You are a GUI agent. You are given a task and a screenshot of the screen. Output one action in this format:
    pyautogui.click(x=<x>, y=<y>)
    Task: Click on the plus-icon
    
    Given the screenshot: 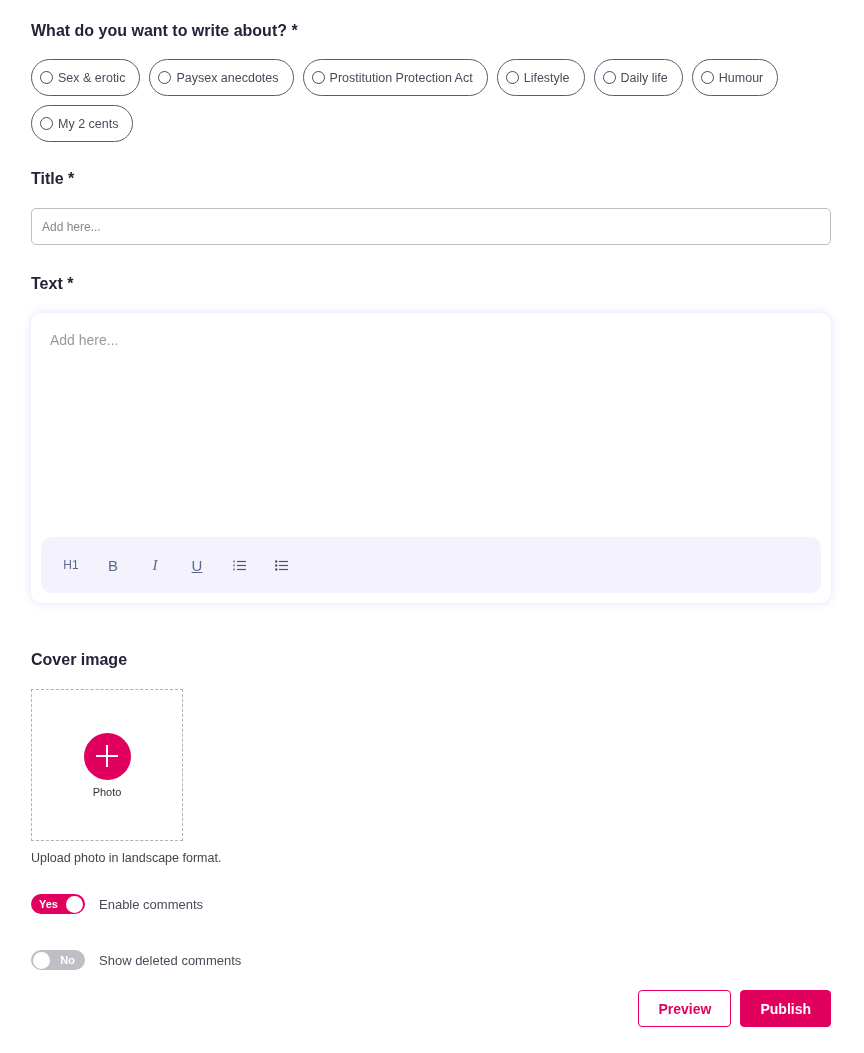 What is the action you would take?
    pyautogui.click(x=107, y=756)
    